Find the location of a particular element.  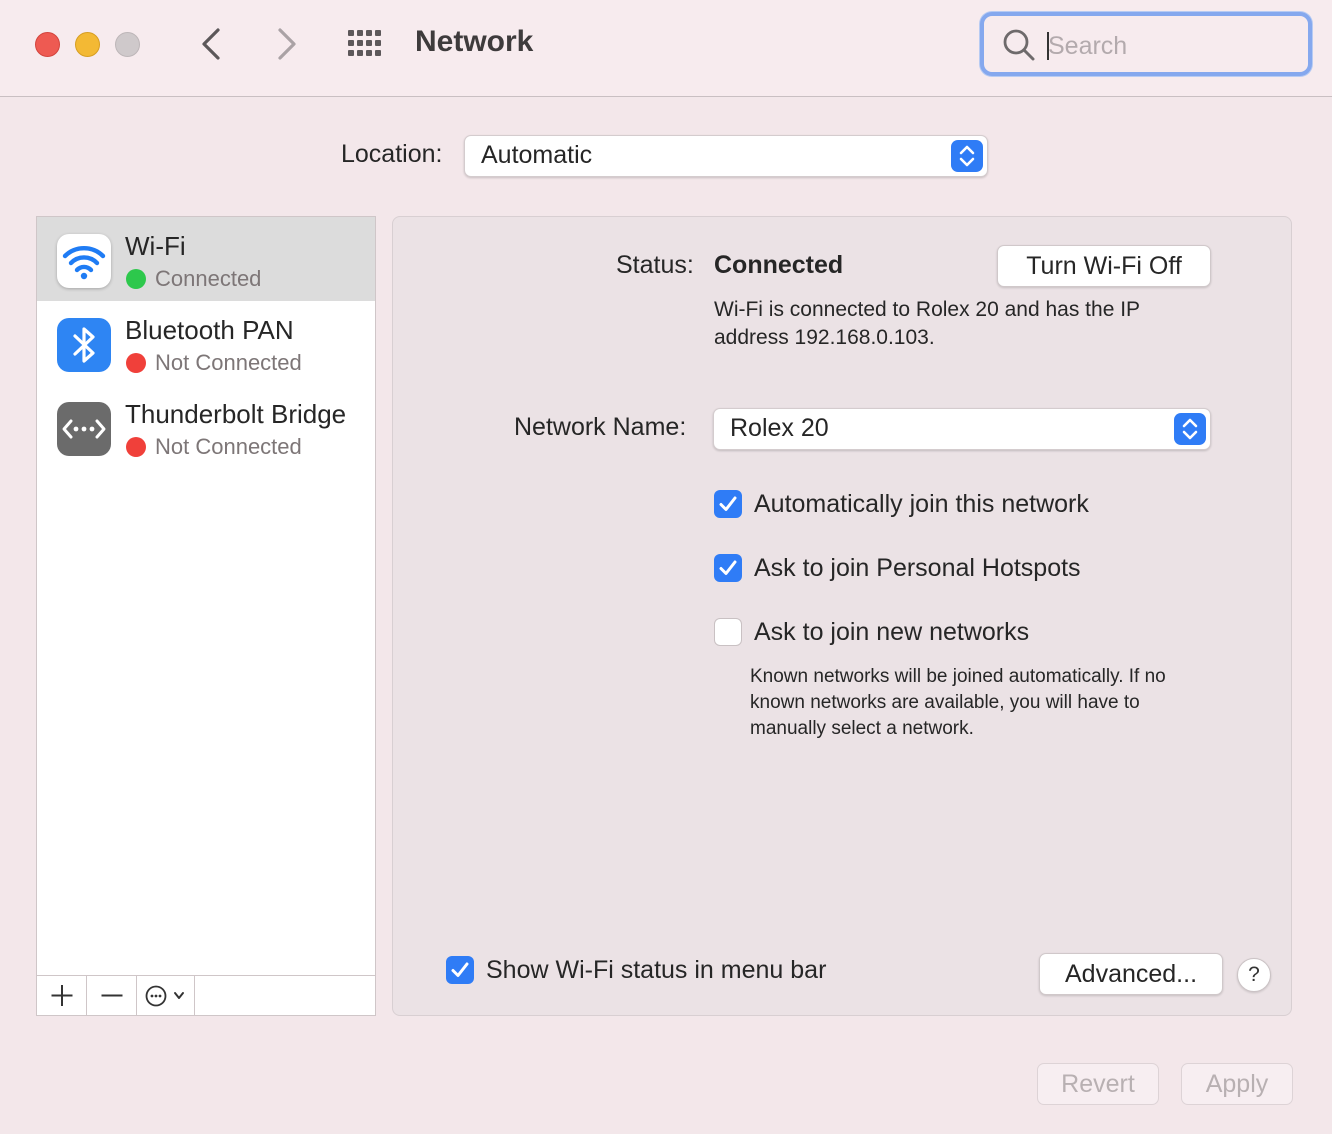

wifi-icon is located at coordinates (84, 261).